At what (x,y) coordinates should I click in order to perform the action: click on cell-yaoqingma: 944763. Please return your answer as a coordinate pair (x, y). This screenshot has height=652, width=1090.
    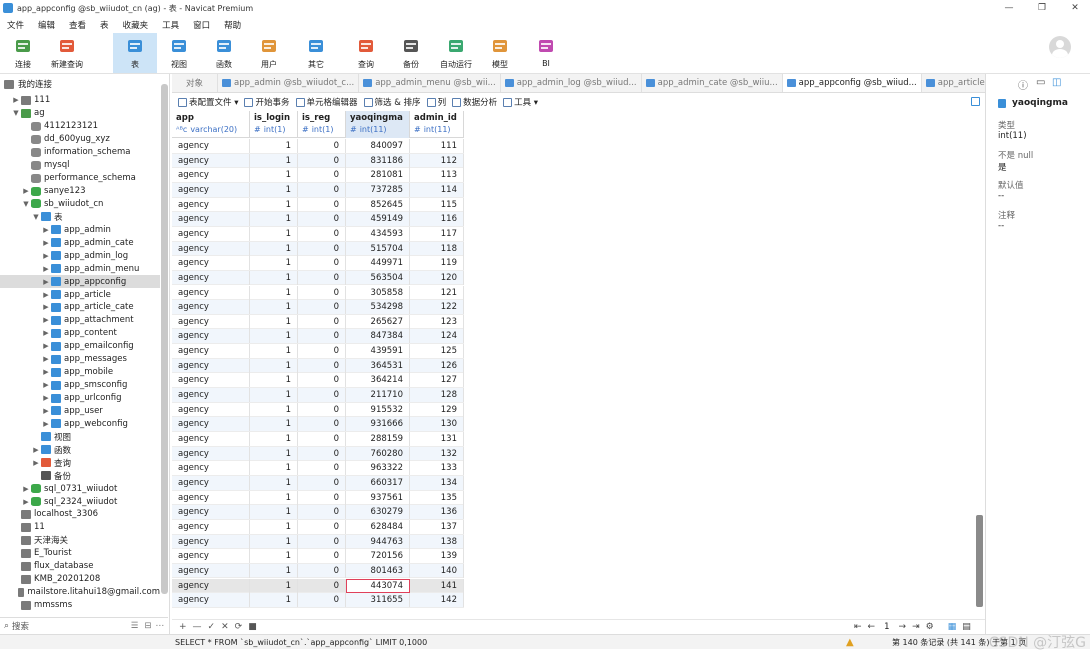
    Looking at the image, I should click on (378, 541).